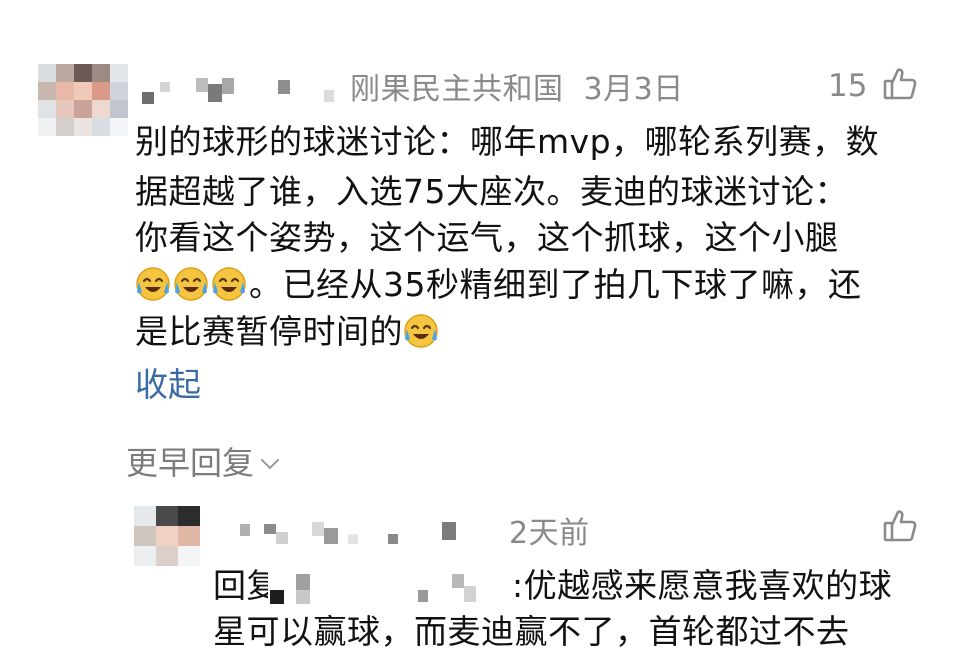 The image size is (960, 665). What do you see at coordinates (243, 92) in the screenshot?
I see `username-redacted` at bounding box center [243, 92].